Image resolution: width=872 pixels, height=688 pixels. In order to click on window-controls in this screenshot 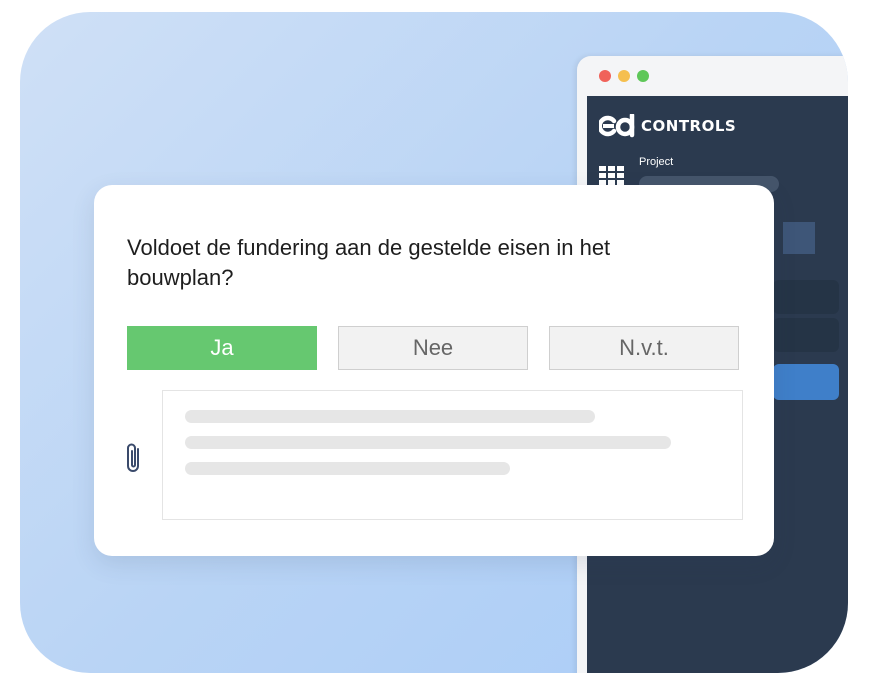, I will do `click(624, 76)`.